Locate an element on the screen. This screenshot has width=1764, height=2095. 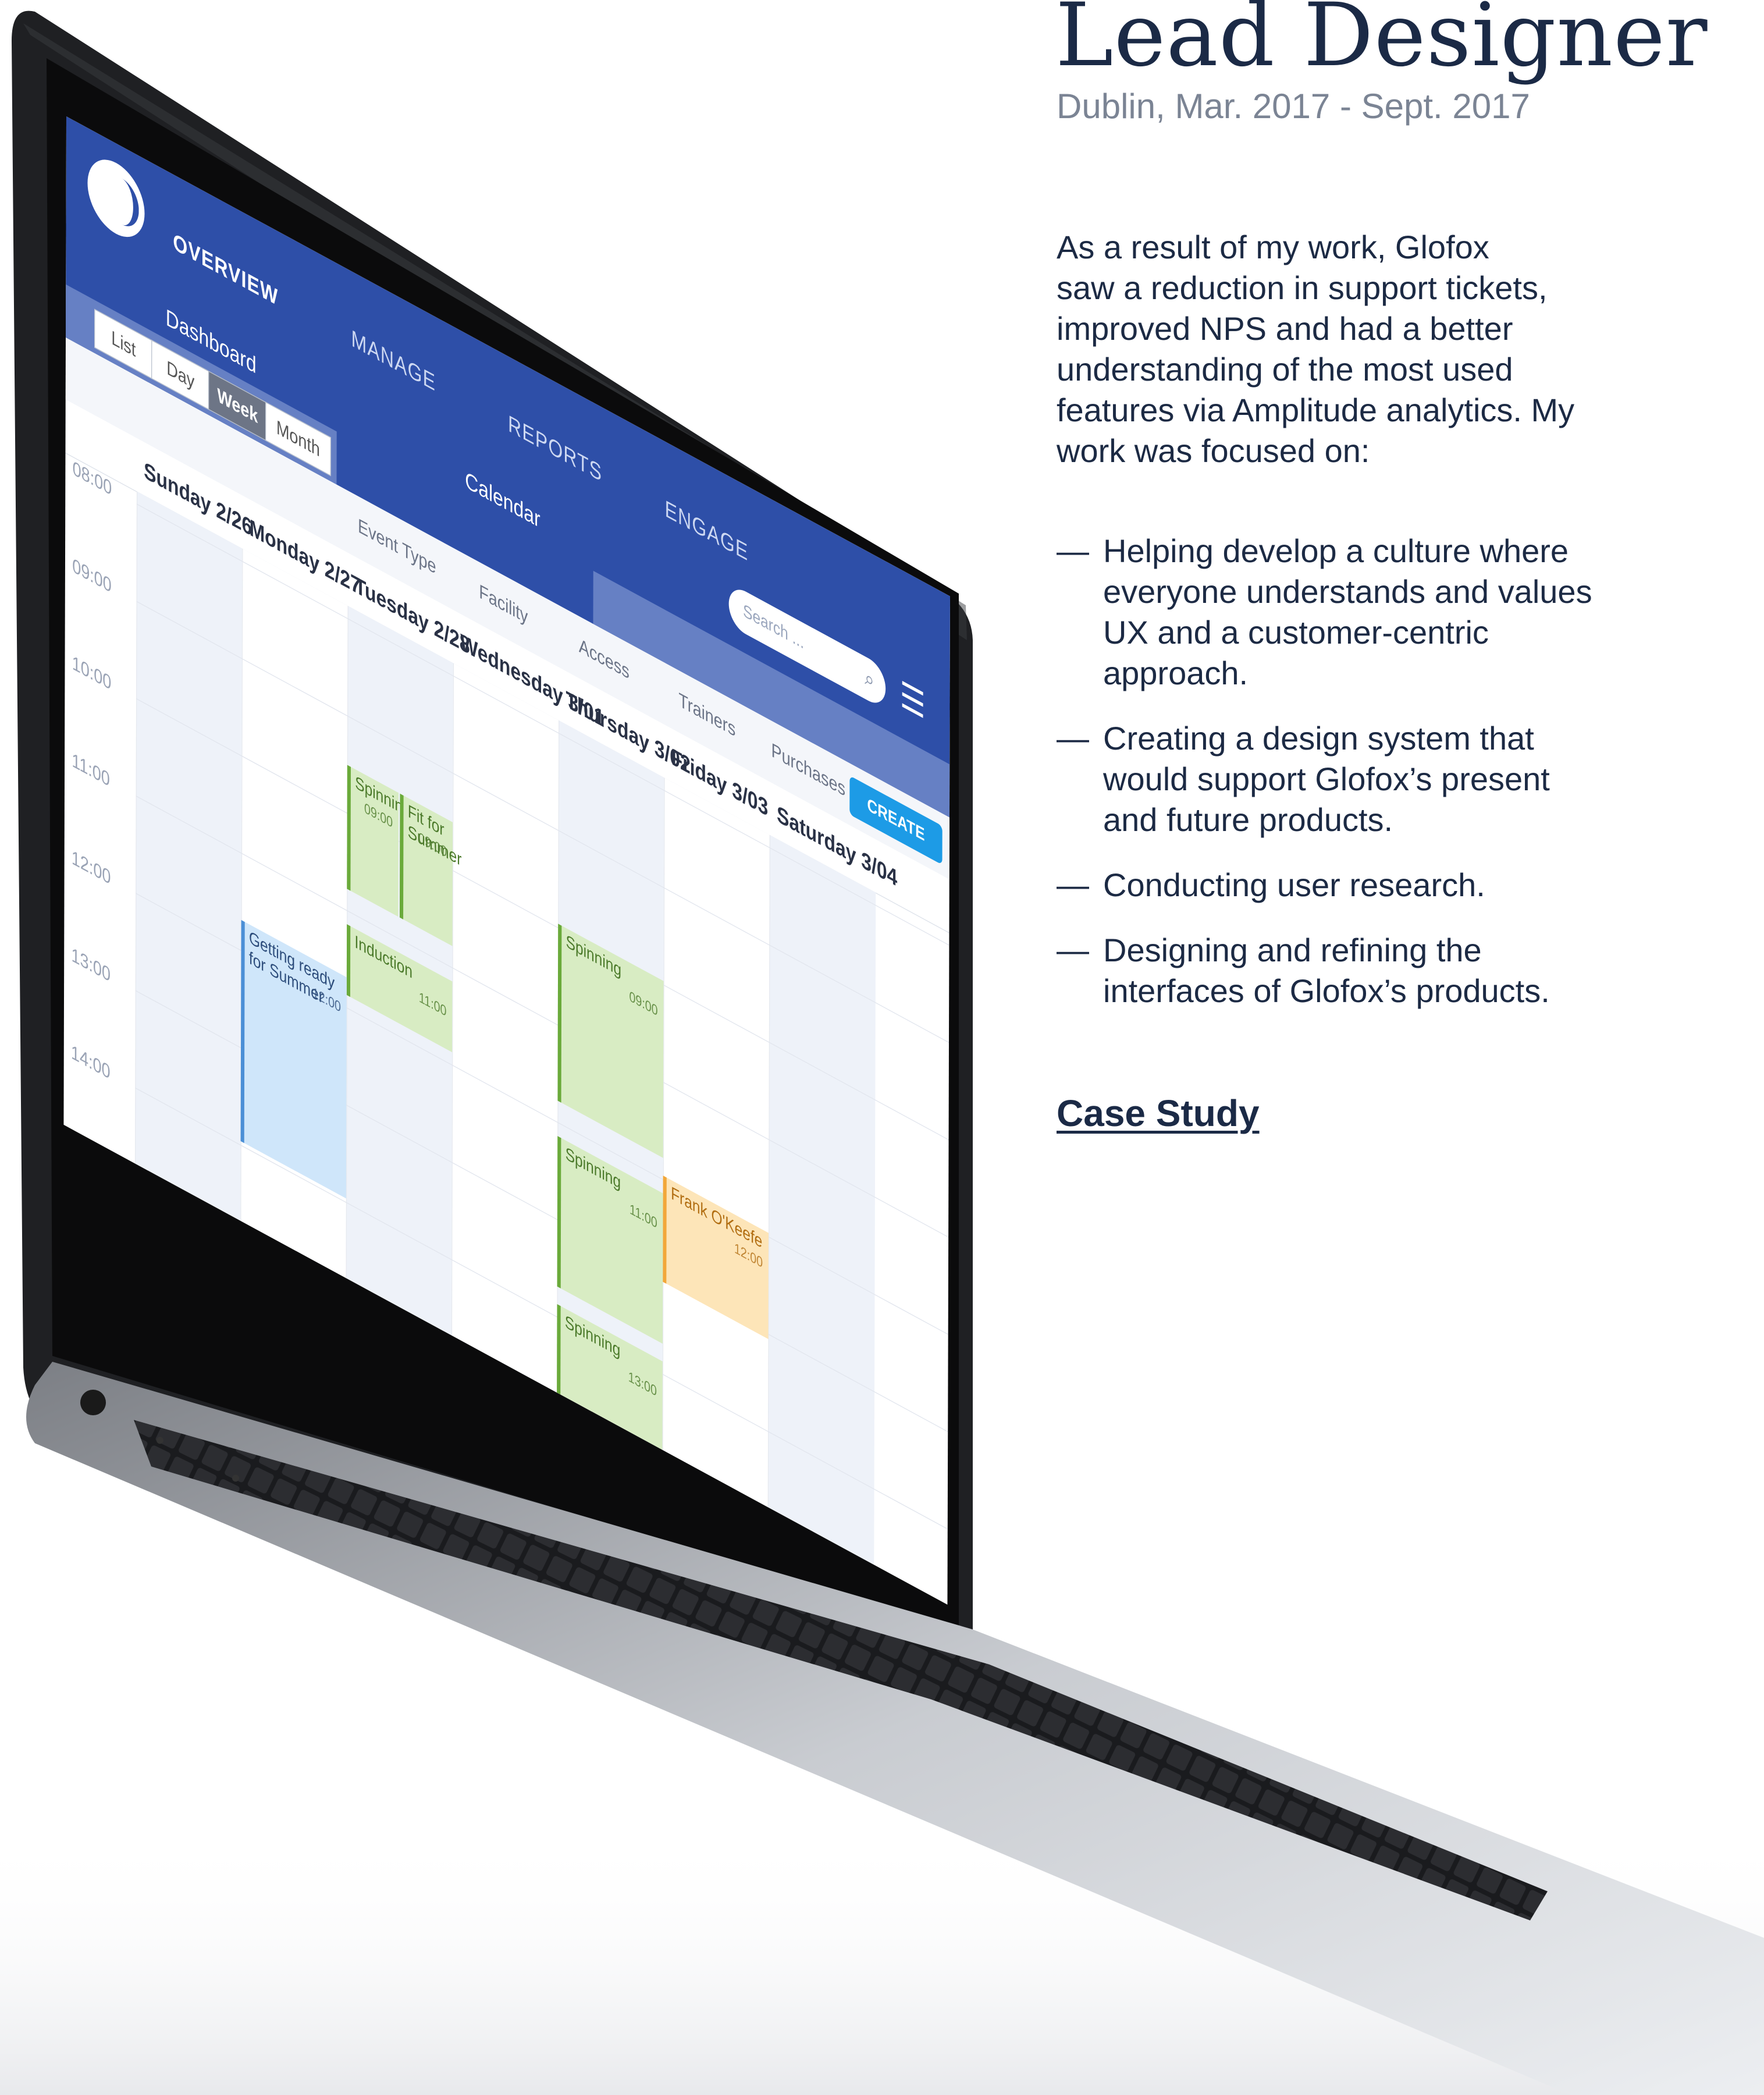
hour-label: 10:00 is located at coordinates (92, 673).